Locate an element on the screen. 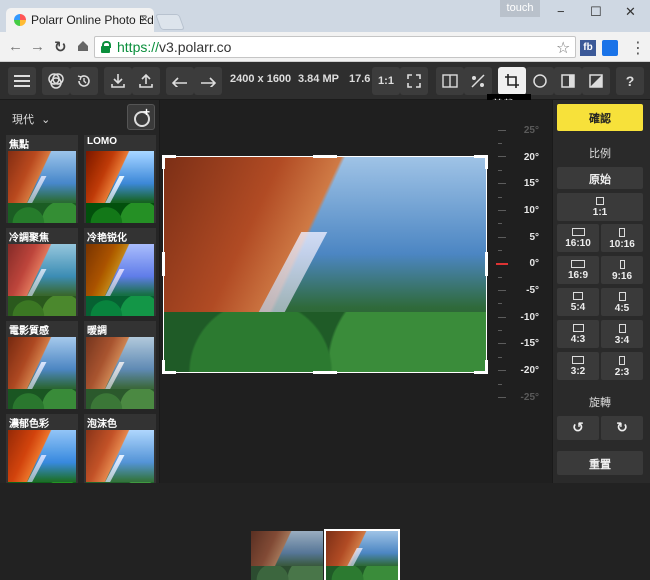 This screenshot has width=650, height=580. confirm-button: 確認 is located at coordinates (600, 117).